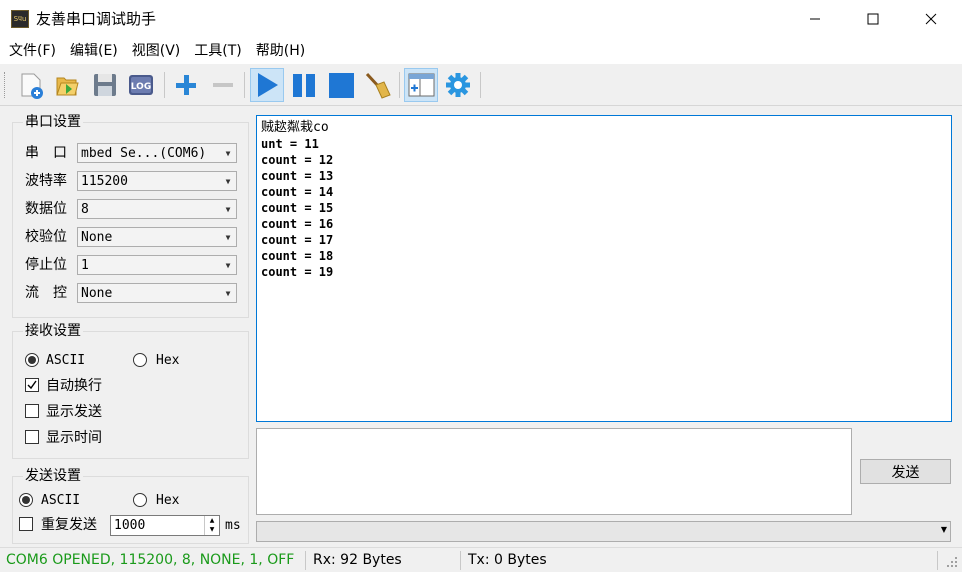  I want to click on minimize-button, so click(815, 19).